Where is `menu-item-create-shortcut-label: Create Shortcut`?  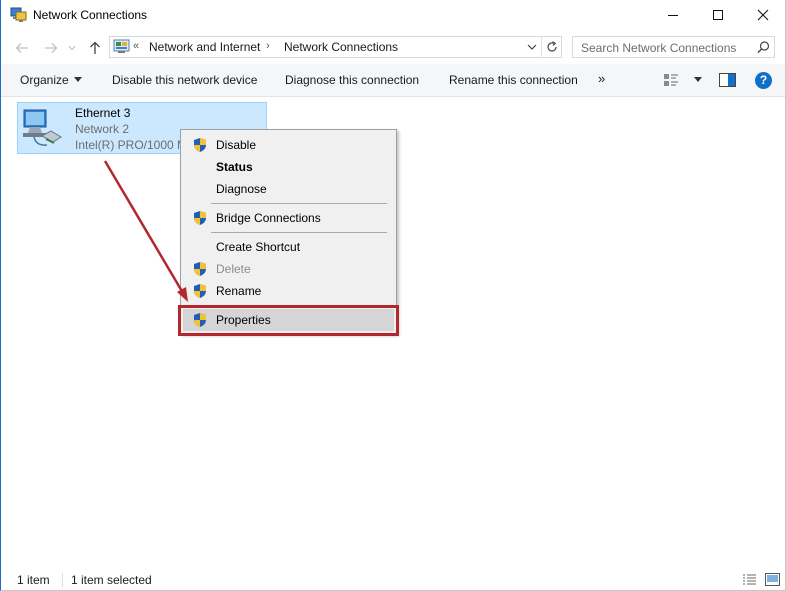
menu-item-create-shortcut-label: Create Shortcut is located at coordinates (258, 247).